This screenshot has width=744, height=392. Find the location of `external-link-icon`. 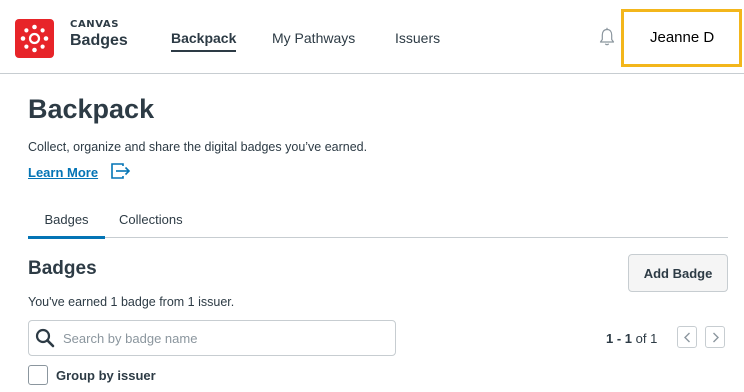

external-link-icon is located at coordinates (121, 171).